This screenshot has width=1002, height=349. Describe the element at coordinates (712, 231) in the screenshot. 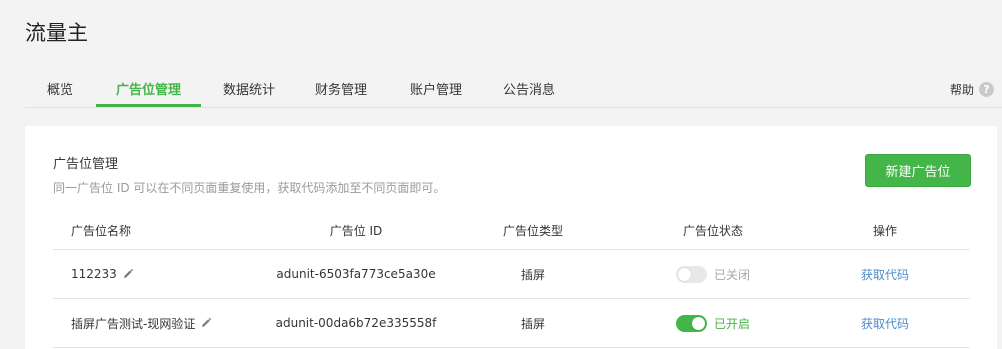

I see `column-header-status: 广告位状态` at that location.